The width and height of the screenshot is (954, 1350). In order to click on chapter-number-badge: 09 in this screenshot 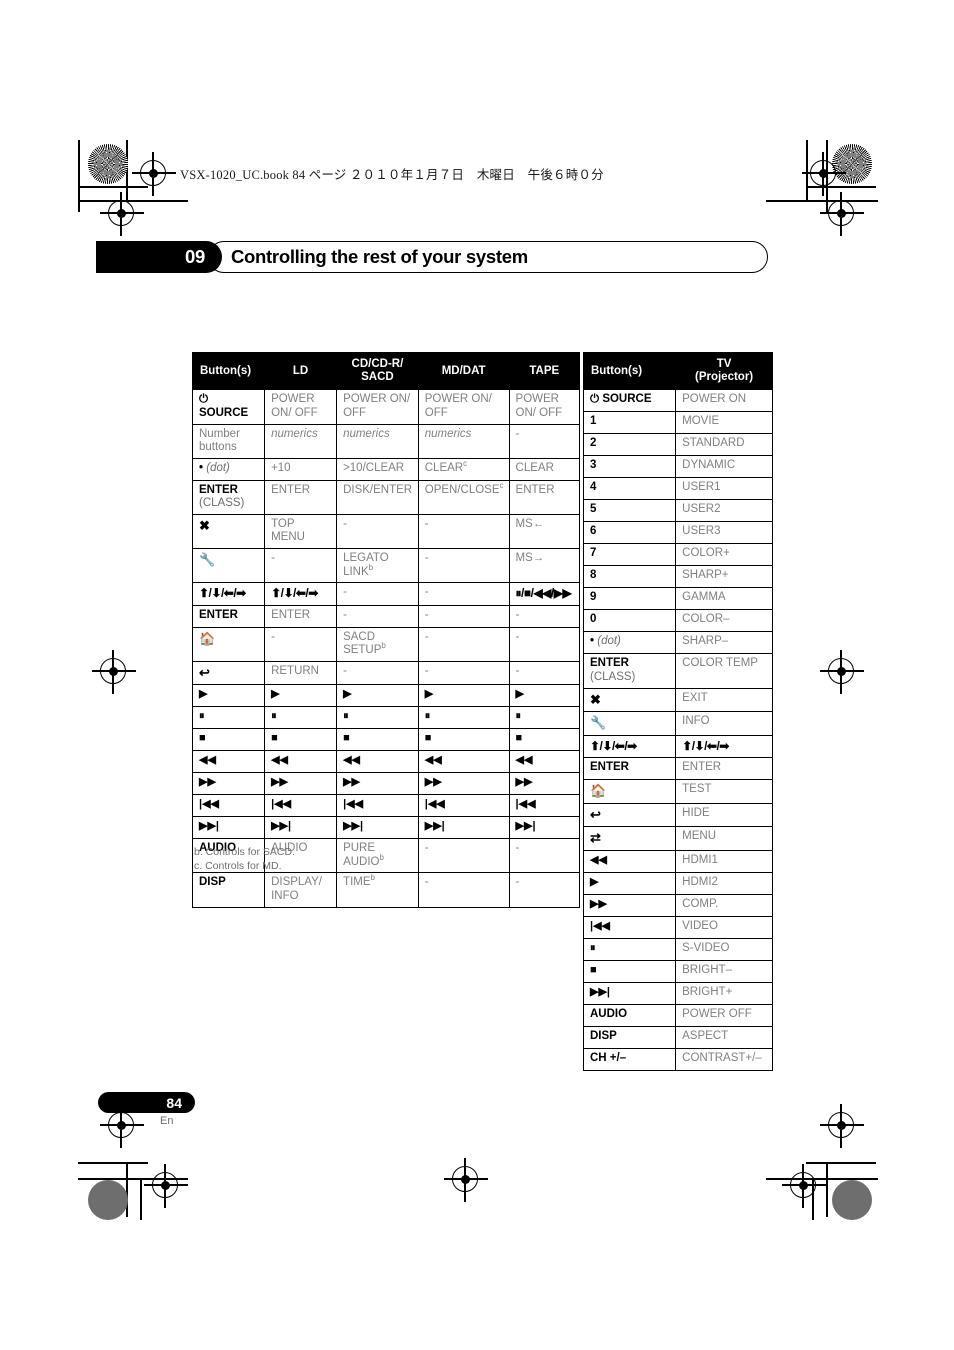, I will do `click(159, 257)`.